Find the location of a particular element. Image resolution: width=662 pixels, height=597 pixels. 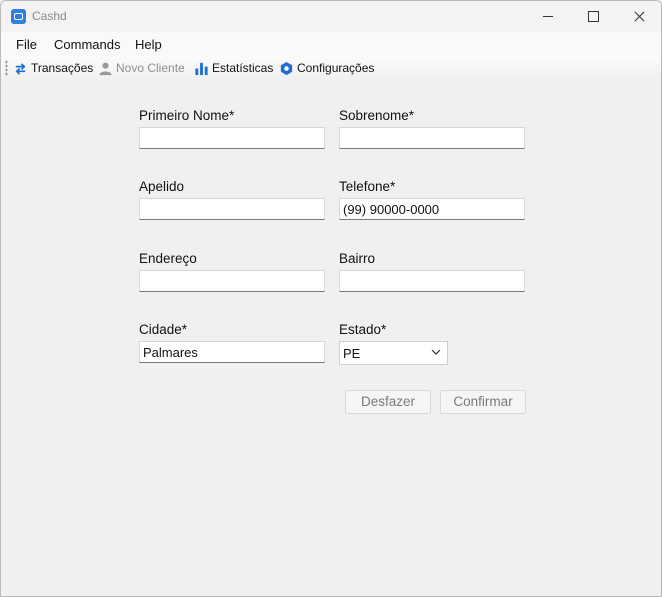

state-label: Estado* is located at coordinates (363, 329).